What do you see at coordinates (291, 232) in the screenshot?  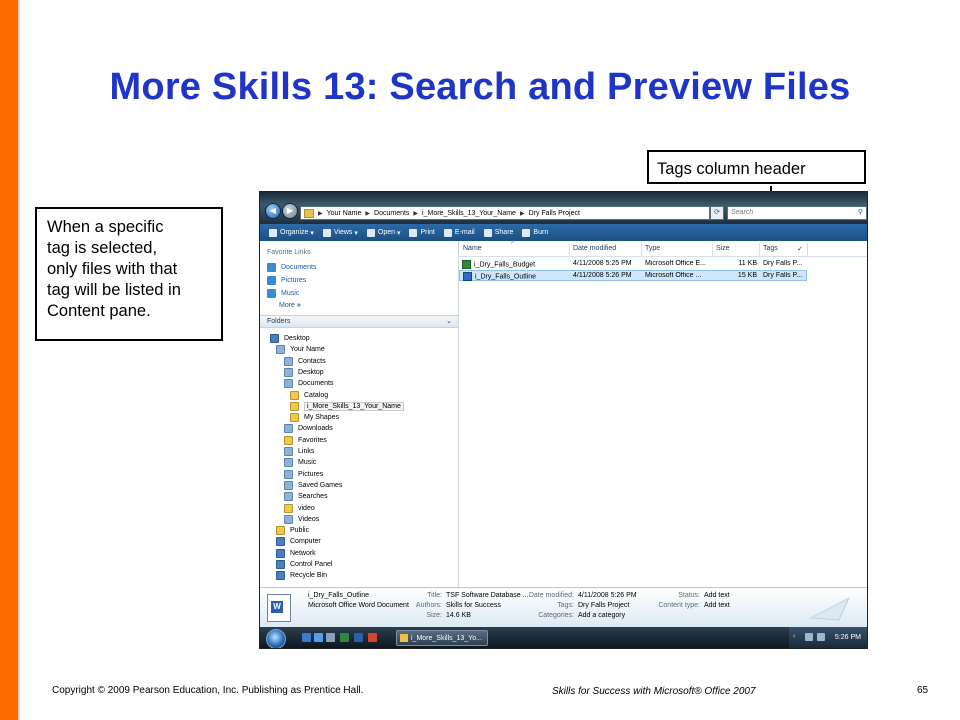 I see `organize-button: Organize ▾` at bounding box center [291, 232].